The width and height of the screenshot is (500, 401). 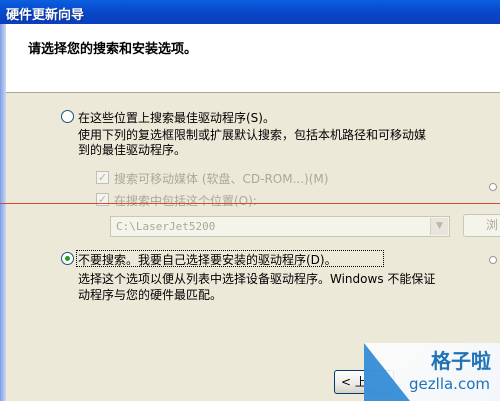 What do you see at coordinates (102, 199) in the screenshot?
I see `checkbox-include-location: ✓` at bounding box center [102, 199].